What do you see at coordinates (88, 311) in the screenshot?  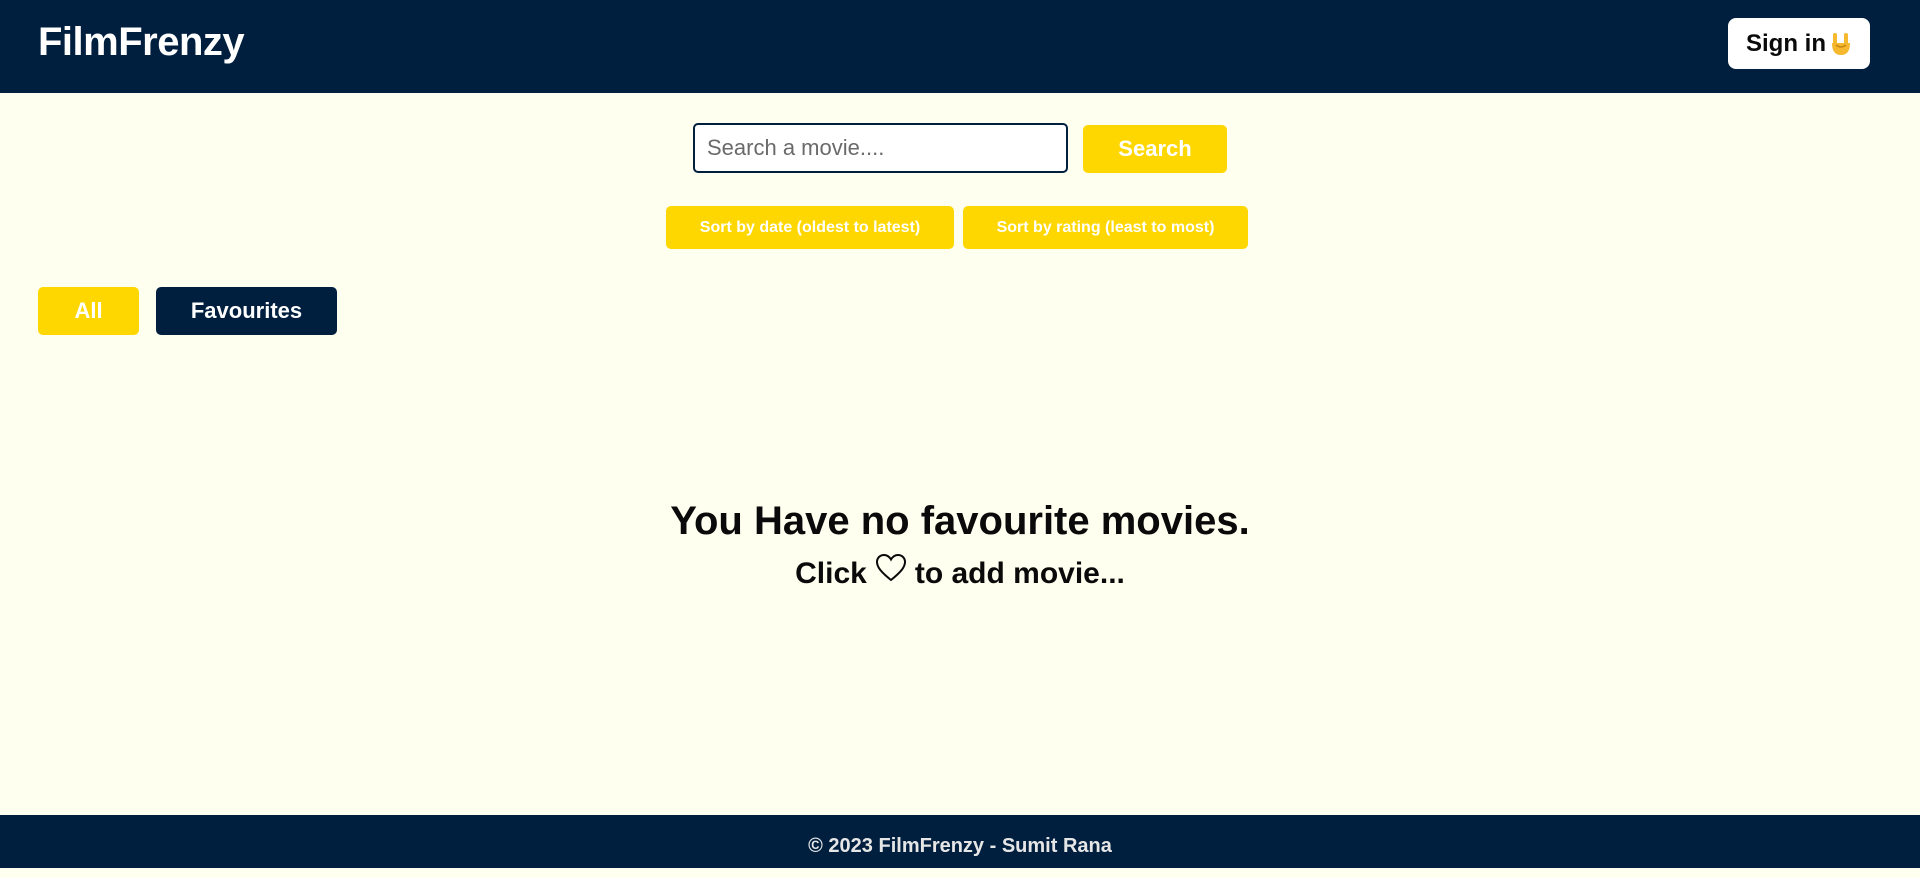 I see `tab-all: All` at bounding box center [88, 311].